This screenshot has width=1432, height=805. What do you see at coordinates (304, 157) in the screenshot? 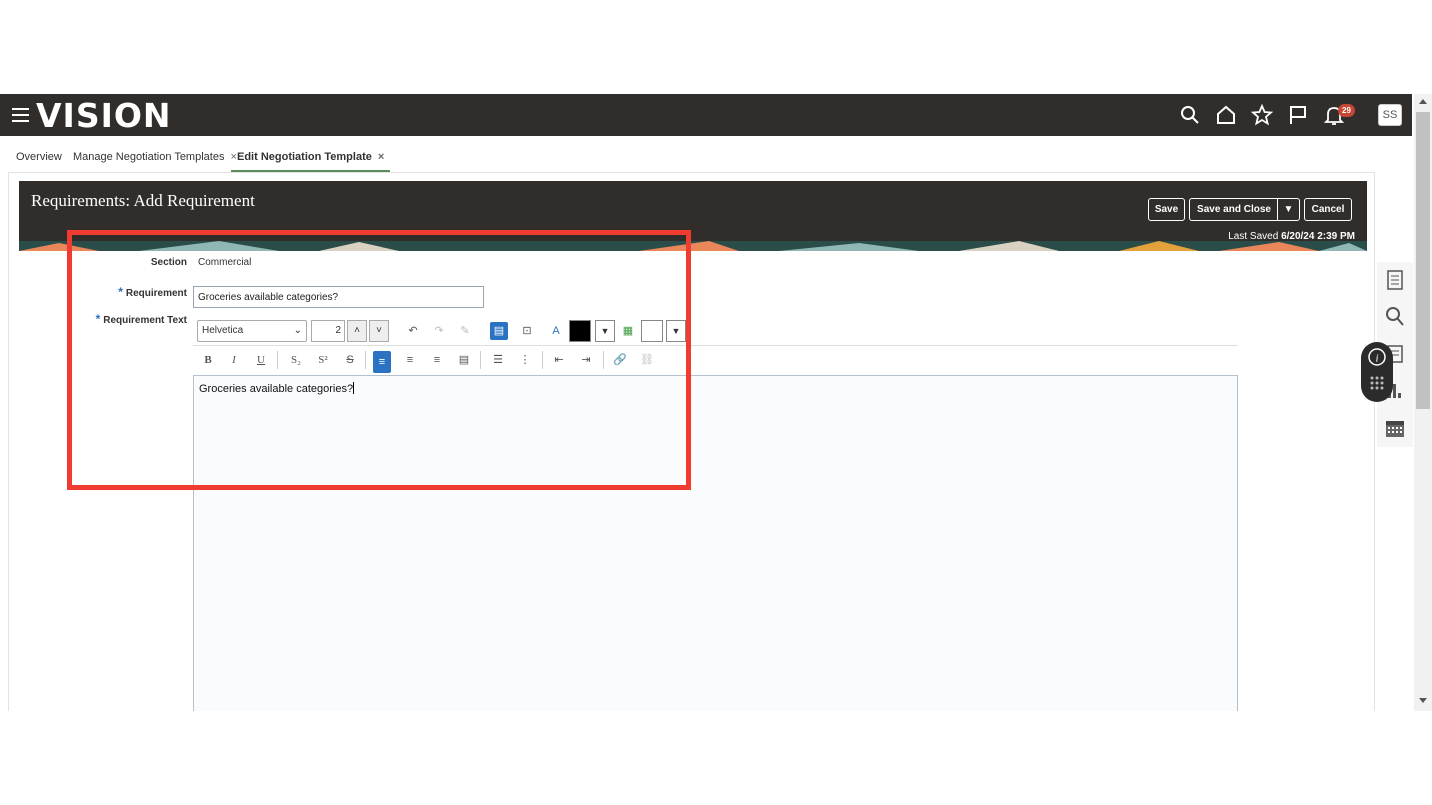
I see `tab-label: Edit Negotiation Template` at bounding box center [304, 157].